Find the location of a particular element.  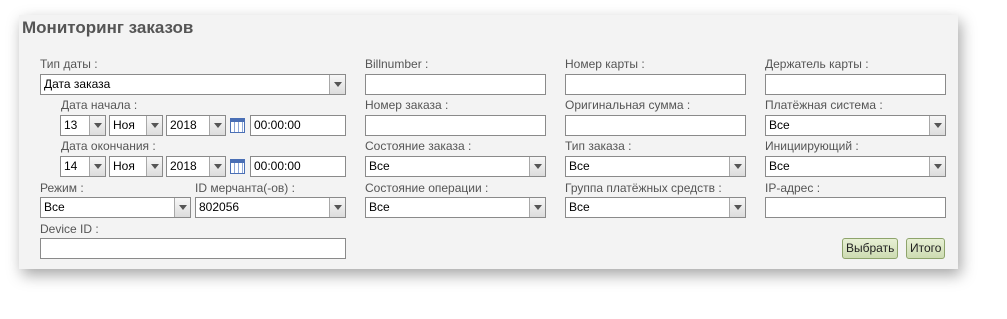

date-type-label: Тип даты : is located at coordinates (69, 64).